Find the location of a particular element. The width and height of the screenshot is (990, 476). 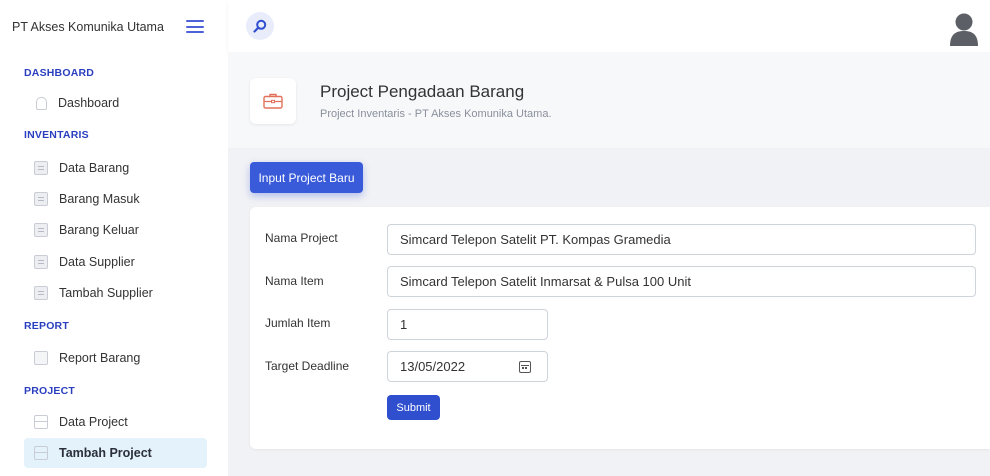

sidebar-item-dashboard: Dashboard is located at coordinates (115, 103).